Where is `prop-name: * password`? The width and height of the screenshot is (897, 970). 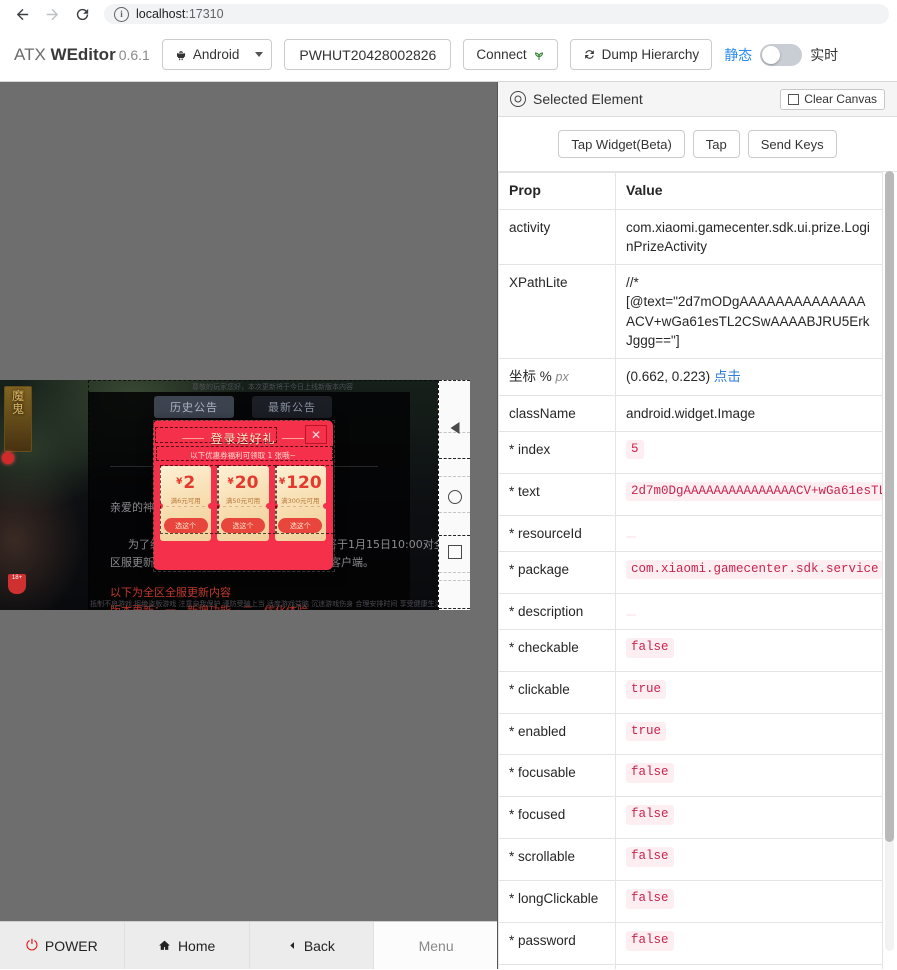 prop-name: * password is located at coordinates (557, 943).